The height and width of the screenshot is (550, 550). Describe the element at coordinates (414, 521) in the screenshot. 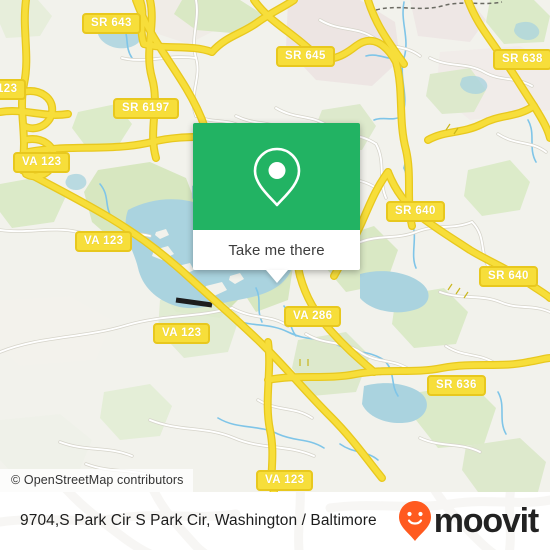

I see `moovit-pin-smiley-icon` at that location.